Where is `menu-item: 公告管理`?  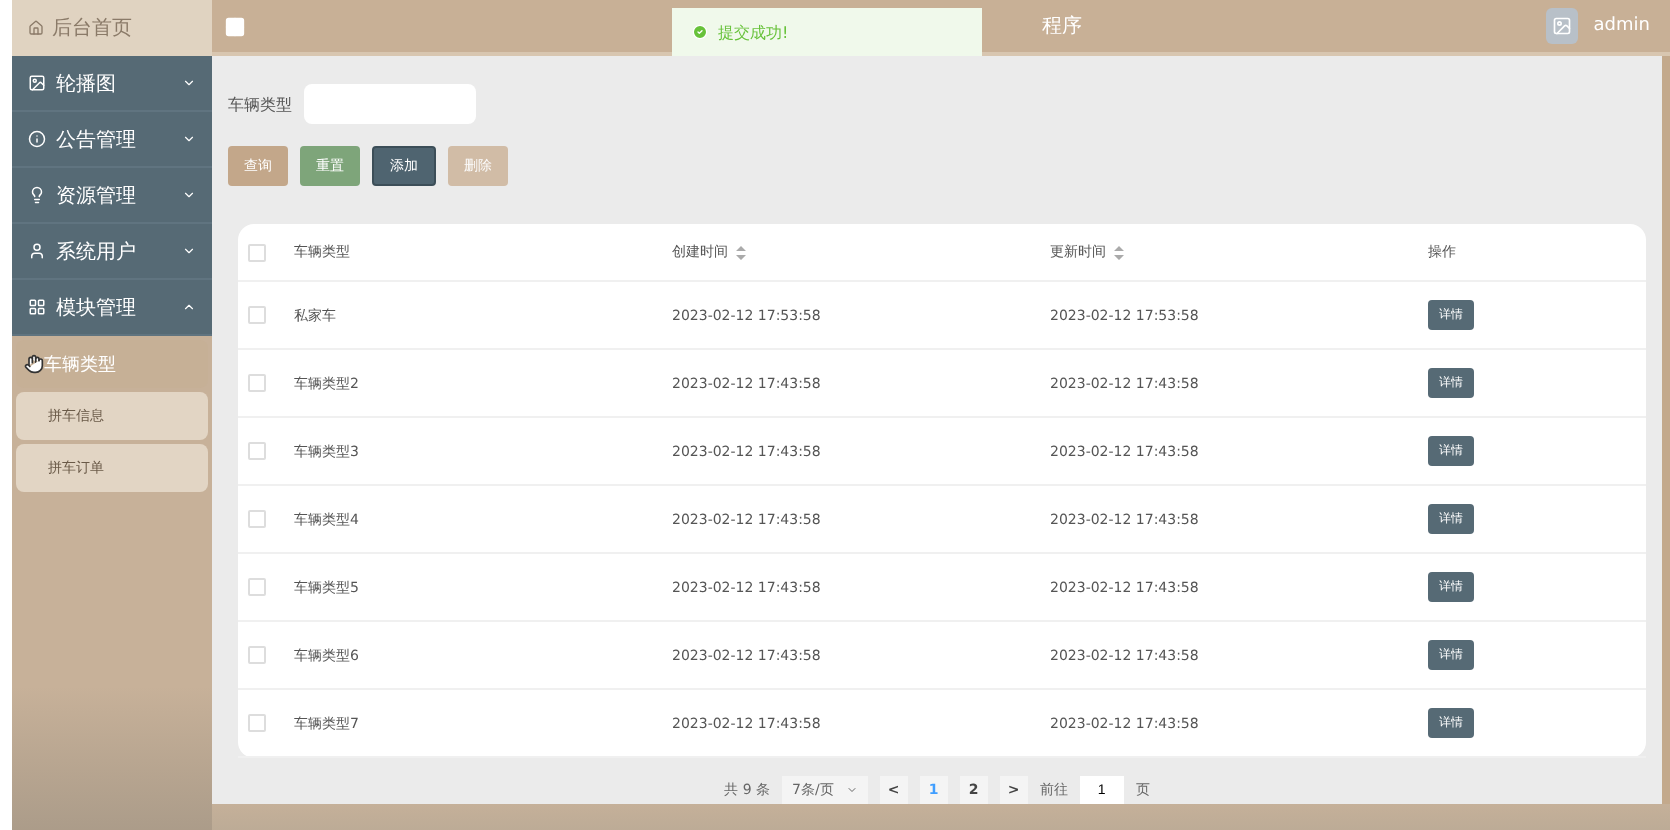
menu-item: 公告管理 is located at coordinates (112, 140).